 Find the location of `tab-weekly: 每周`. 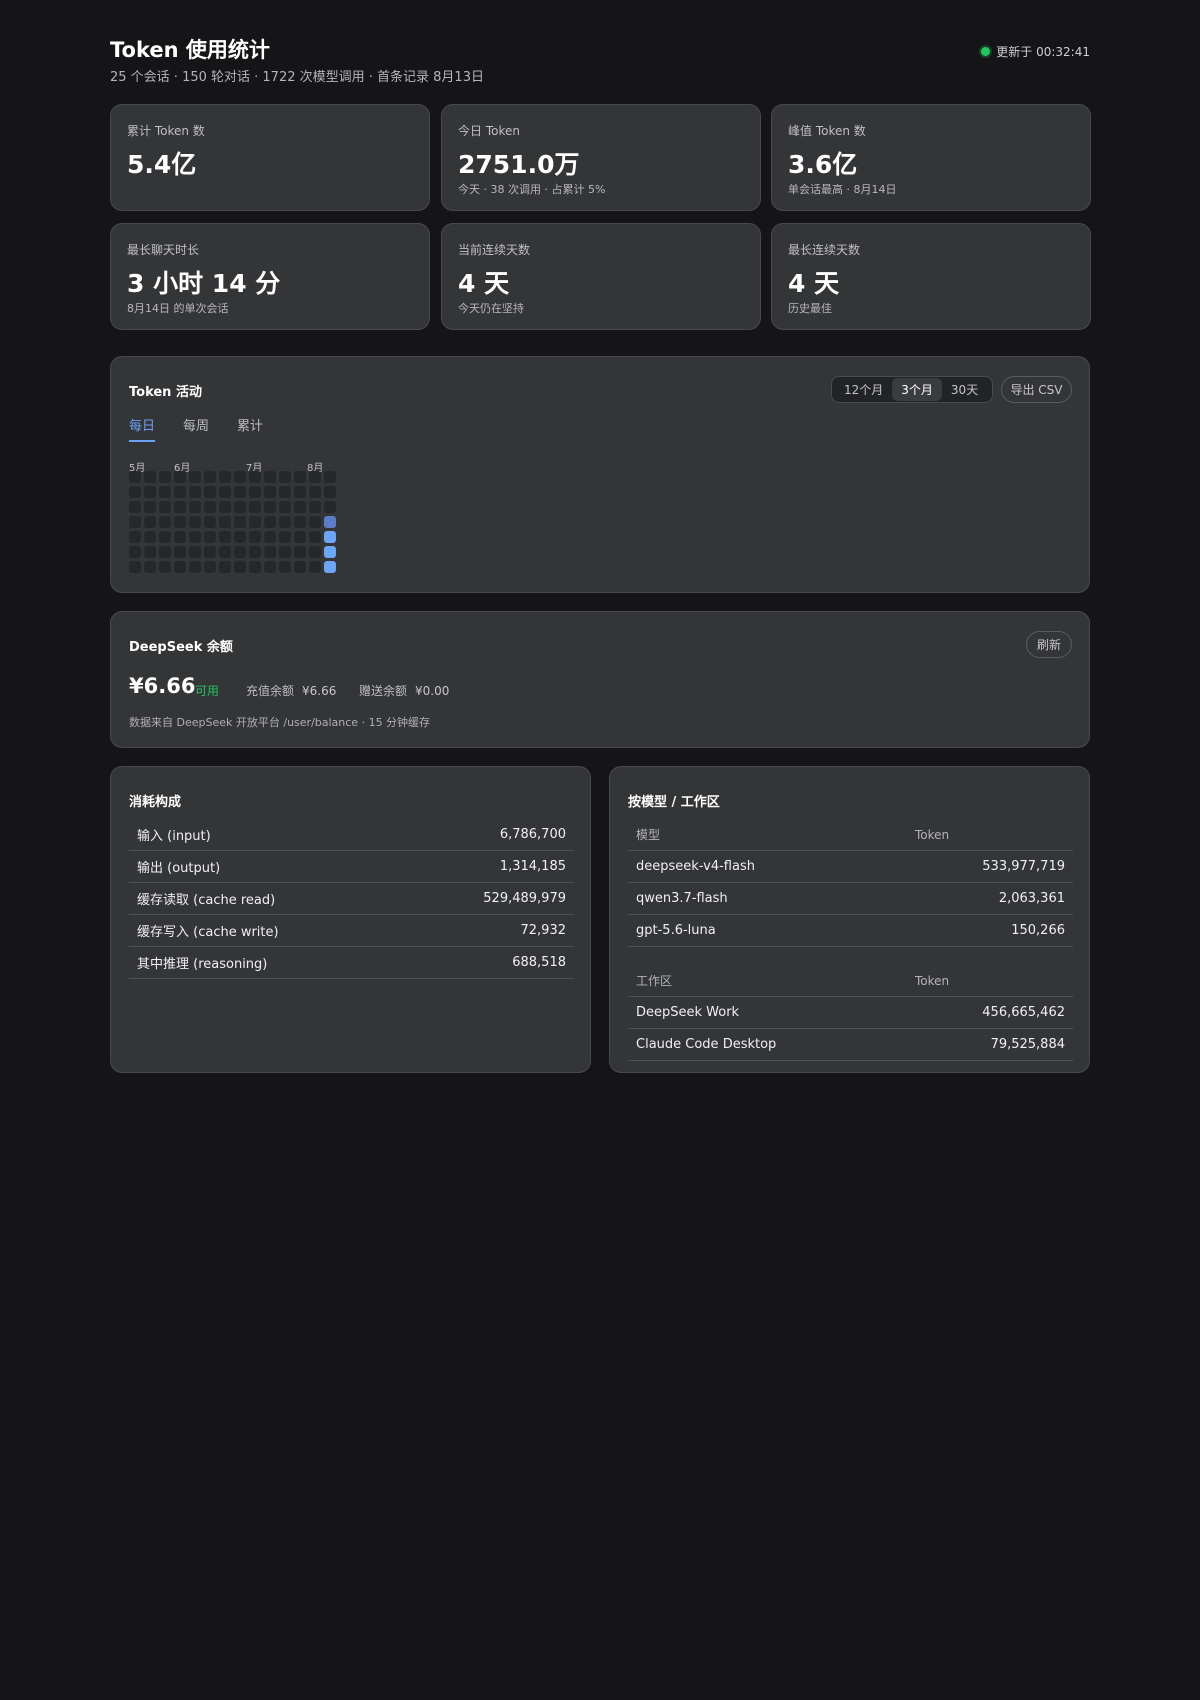

tab-weekly: 每周 is located at coordinates (196, 428).